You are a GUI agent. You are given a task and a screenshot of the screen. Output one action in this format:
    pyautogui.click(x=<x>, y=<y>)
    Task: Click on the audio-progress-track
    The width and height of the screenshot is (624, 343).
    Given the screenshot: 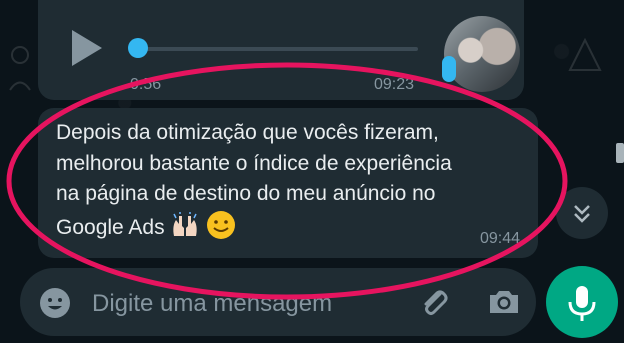 What is the action you would take?
    pyautogui.click(x=278, y=49)
    